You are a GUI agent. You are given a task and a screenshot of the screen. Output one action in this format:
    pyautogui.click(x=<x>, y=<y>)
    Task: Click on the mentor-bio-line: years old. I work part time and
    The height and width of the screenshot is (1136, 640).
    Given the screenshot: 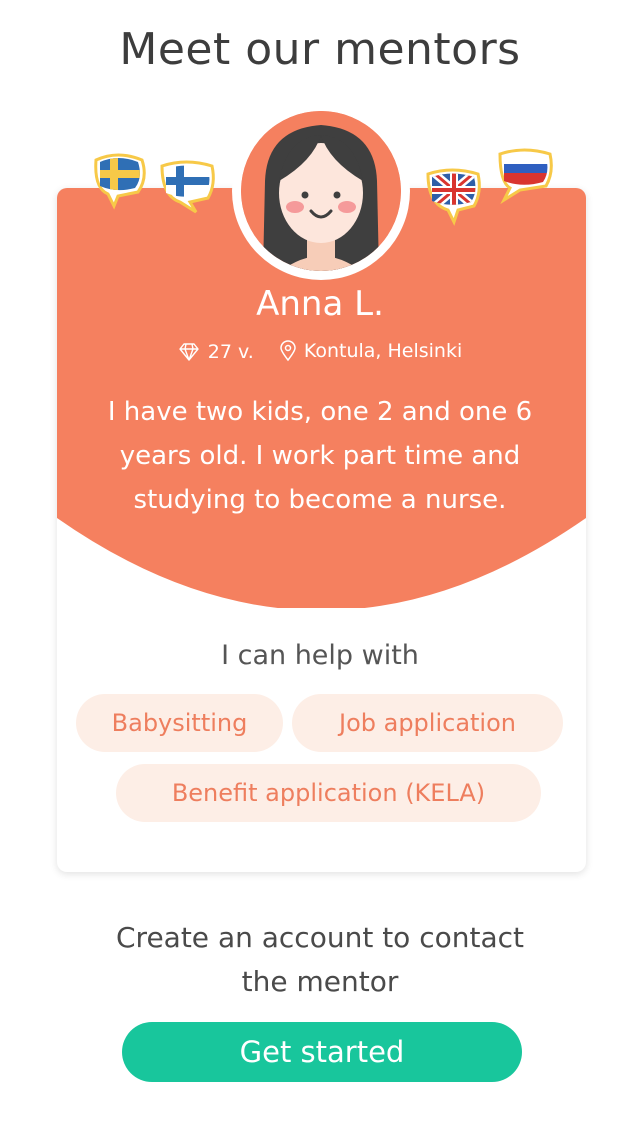 What is the action you would take?
    pyautogui.click(x=320, y=456)
    